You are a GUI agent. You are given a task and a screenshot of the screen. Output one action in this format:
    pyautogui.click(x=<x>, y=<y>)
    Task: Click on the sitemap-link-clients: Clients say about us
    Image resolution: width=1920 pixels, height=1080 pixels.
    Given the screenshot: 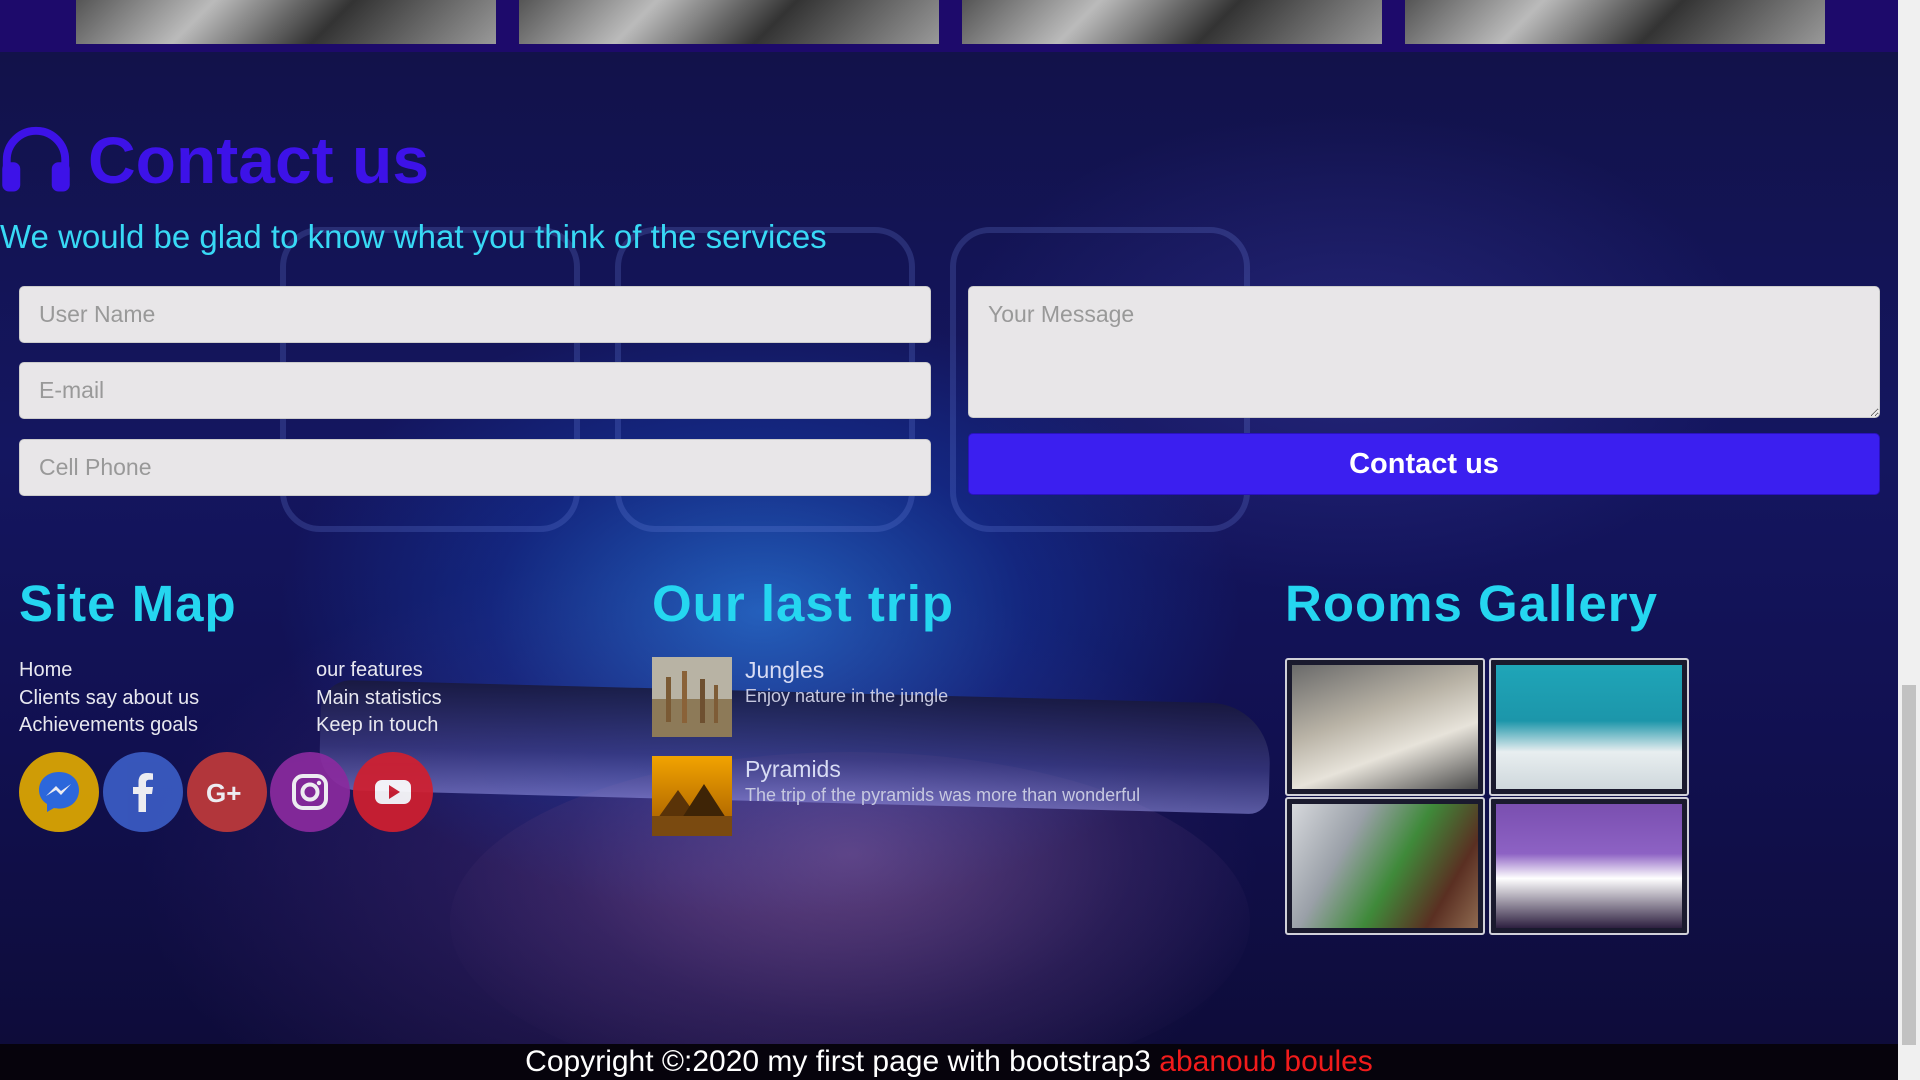 What is the action you would take?
    pyautogui.click(x=109, y=698)
    